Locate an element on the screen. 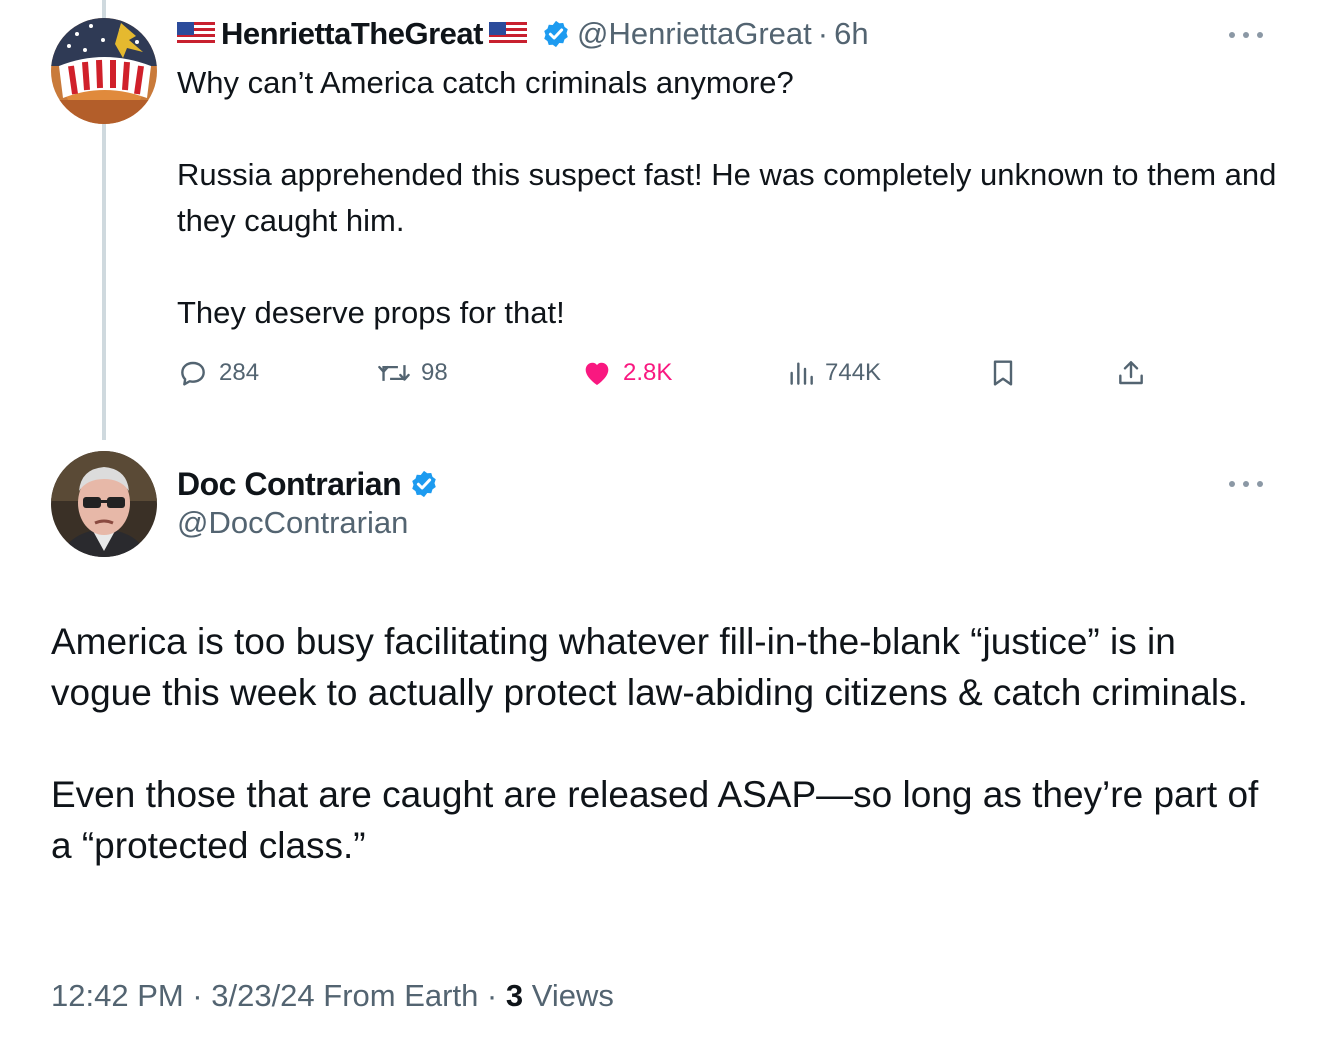 Image resolution: width=1333 pixels, height=1038 pixels. avatar-doc-contrarian is located at coordinates (104, 504).